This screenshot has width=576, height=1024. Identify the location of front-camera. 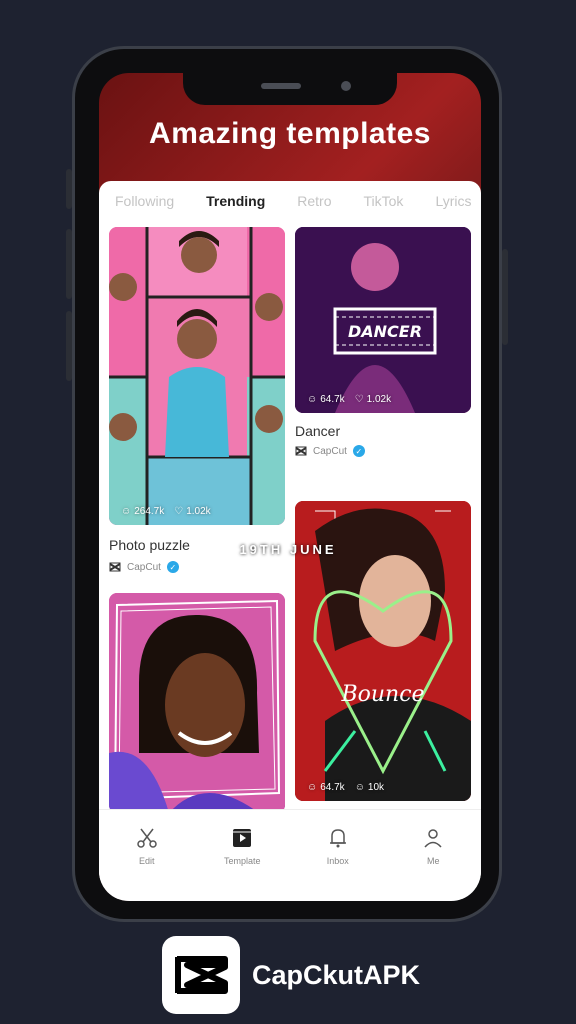
(346, 86).